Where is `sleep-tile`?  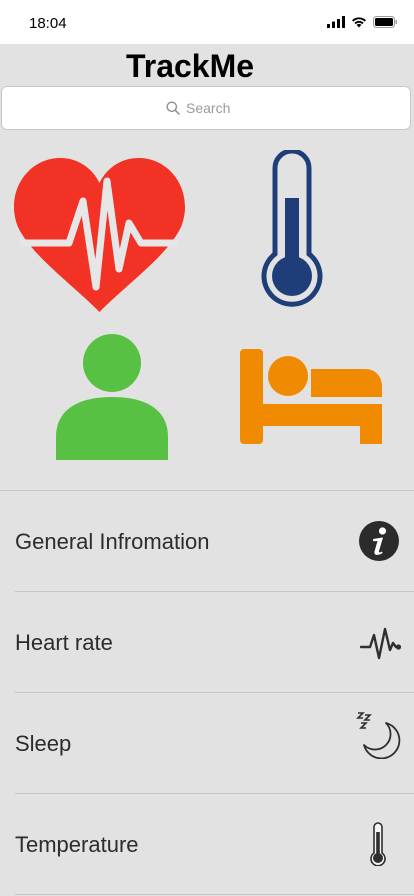 sleep-tile is located at coordinates (311, 397).